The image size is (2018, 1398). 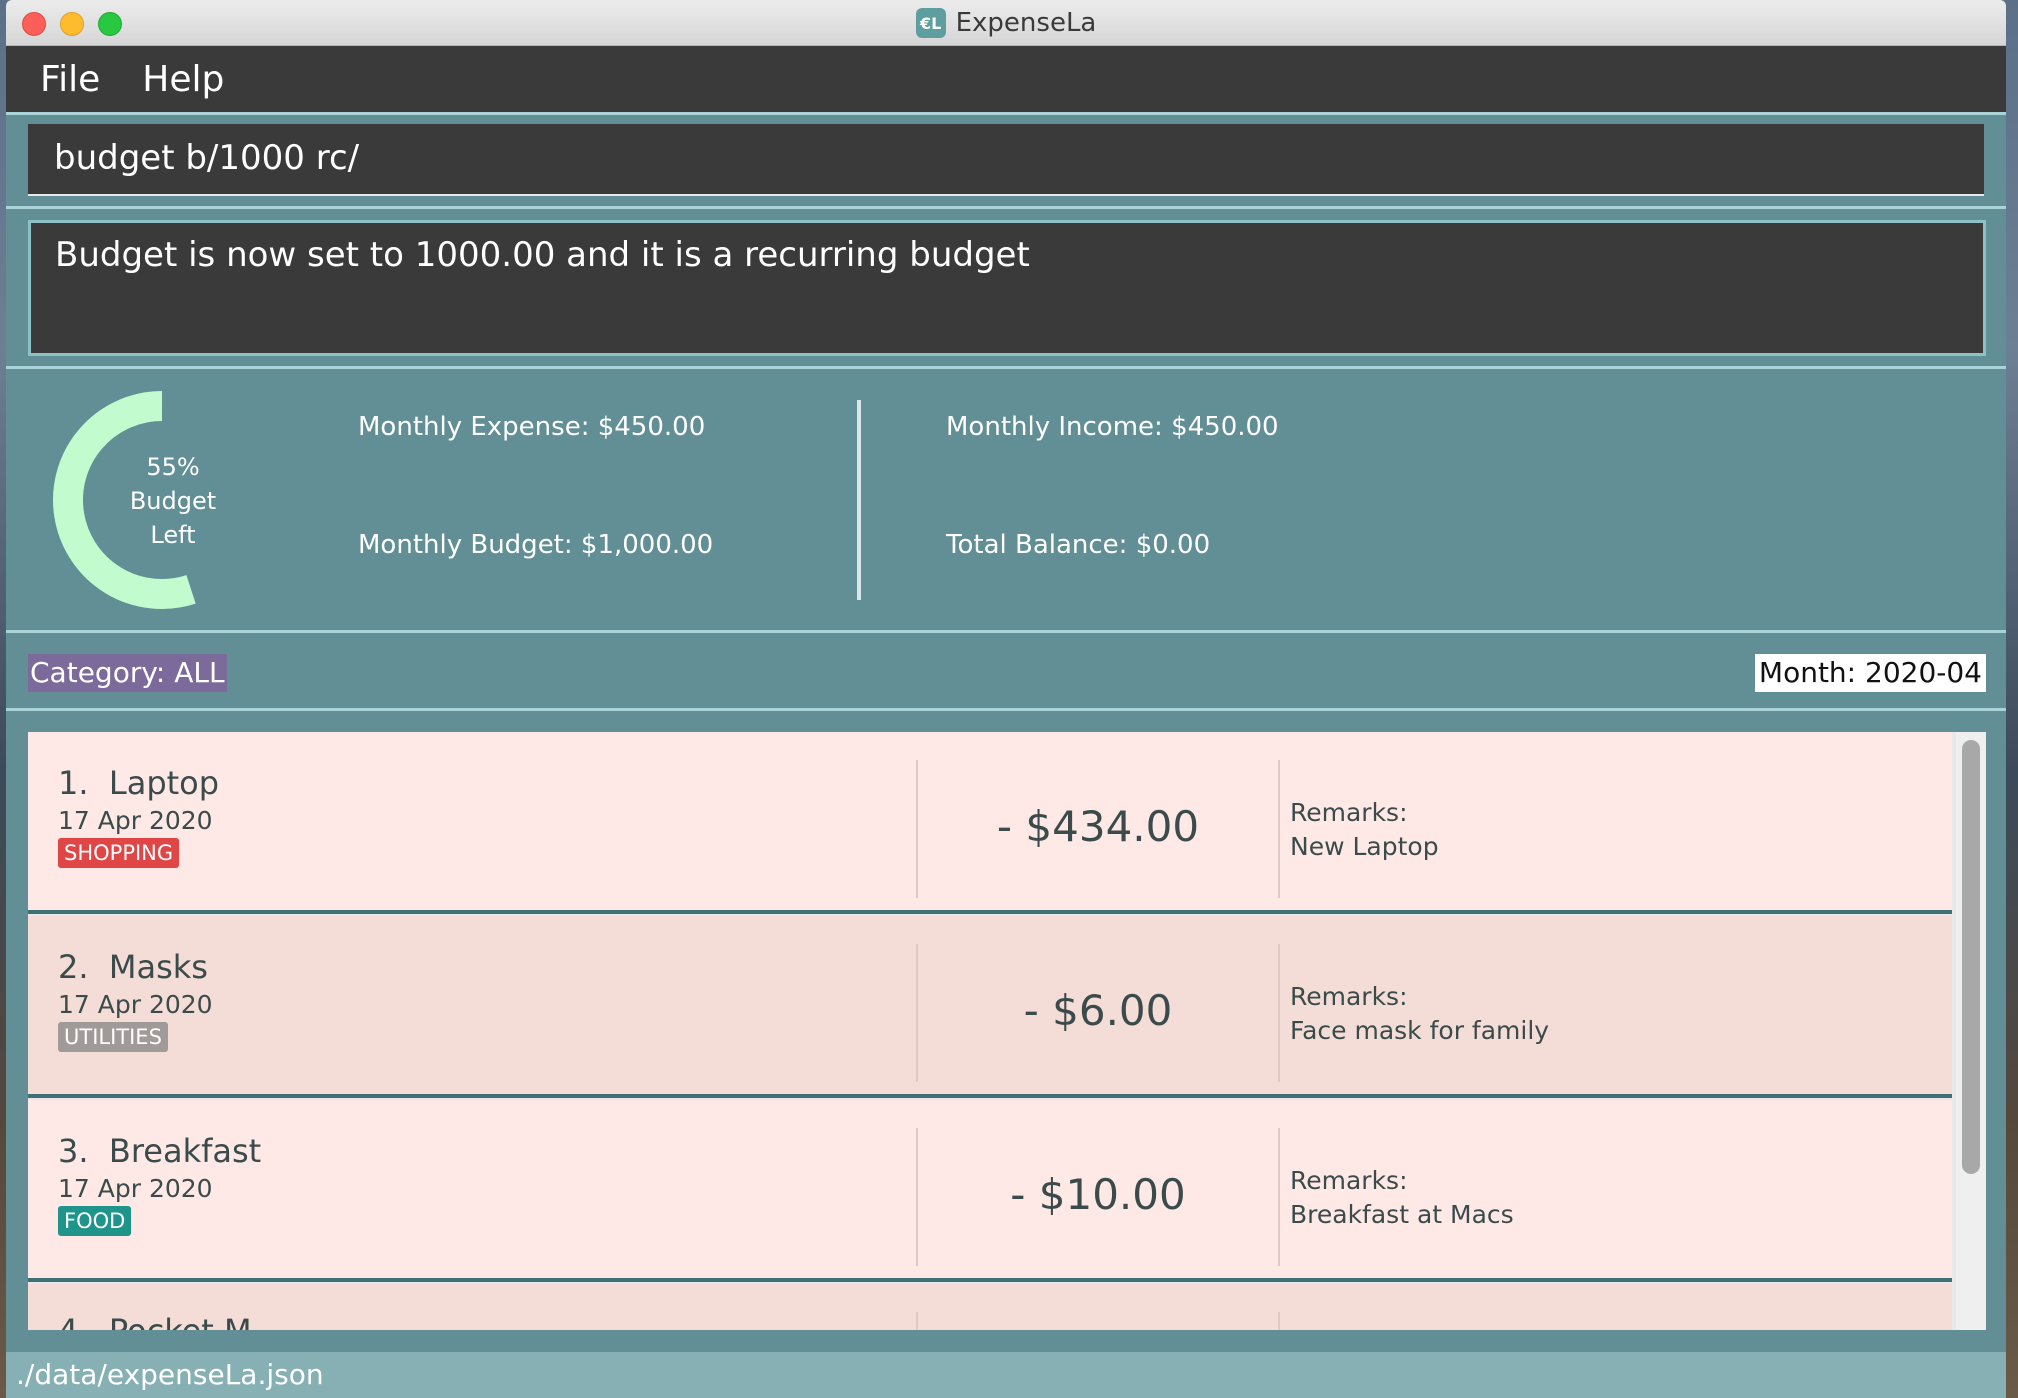 What do you see at coordinates (1006, 1375) in the screenshot?
I see `status-bar: ./data/expenseLa.json` at bounding box center [1006, 1375].